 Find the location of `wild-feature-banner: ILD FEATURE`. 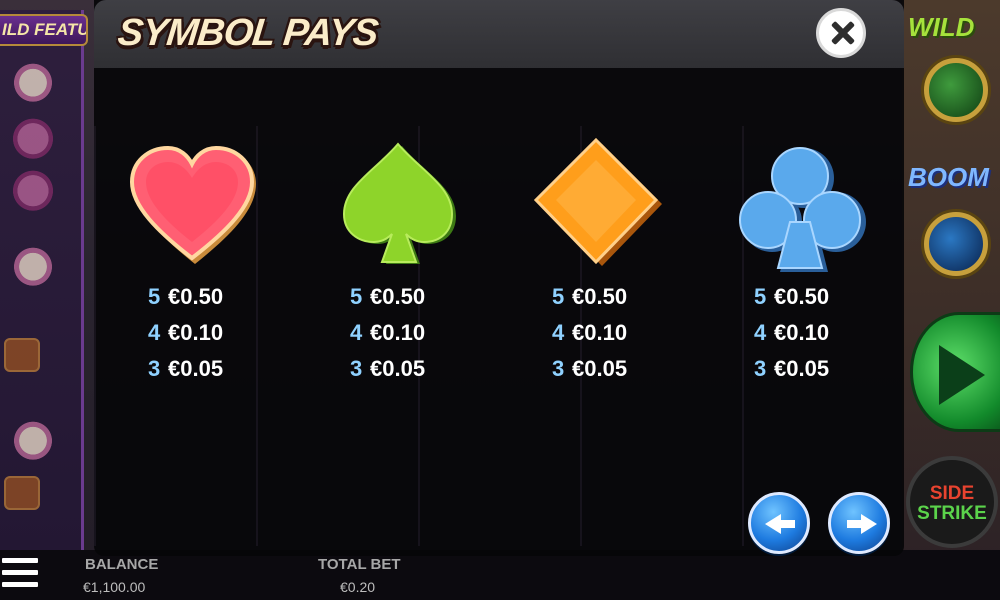

wild-feature-banner: ILD FEATURE is located at coordinates (44, 30).